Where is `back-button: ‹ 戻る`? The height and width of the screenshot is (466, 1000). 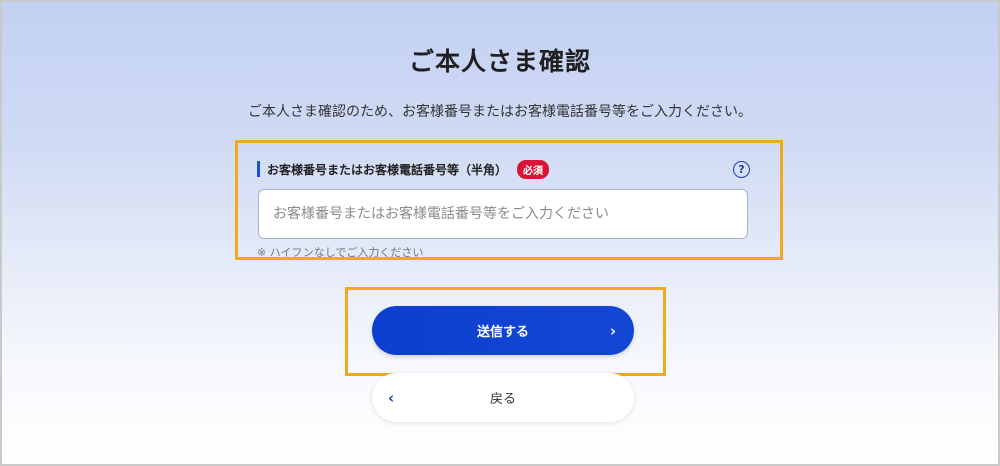
back-button: ‹ 戻る is located at coordinates (503, 397).